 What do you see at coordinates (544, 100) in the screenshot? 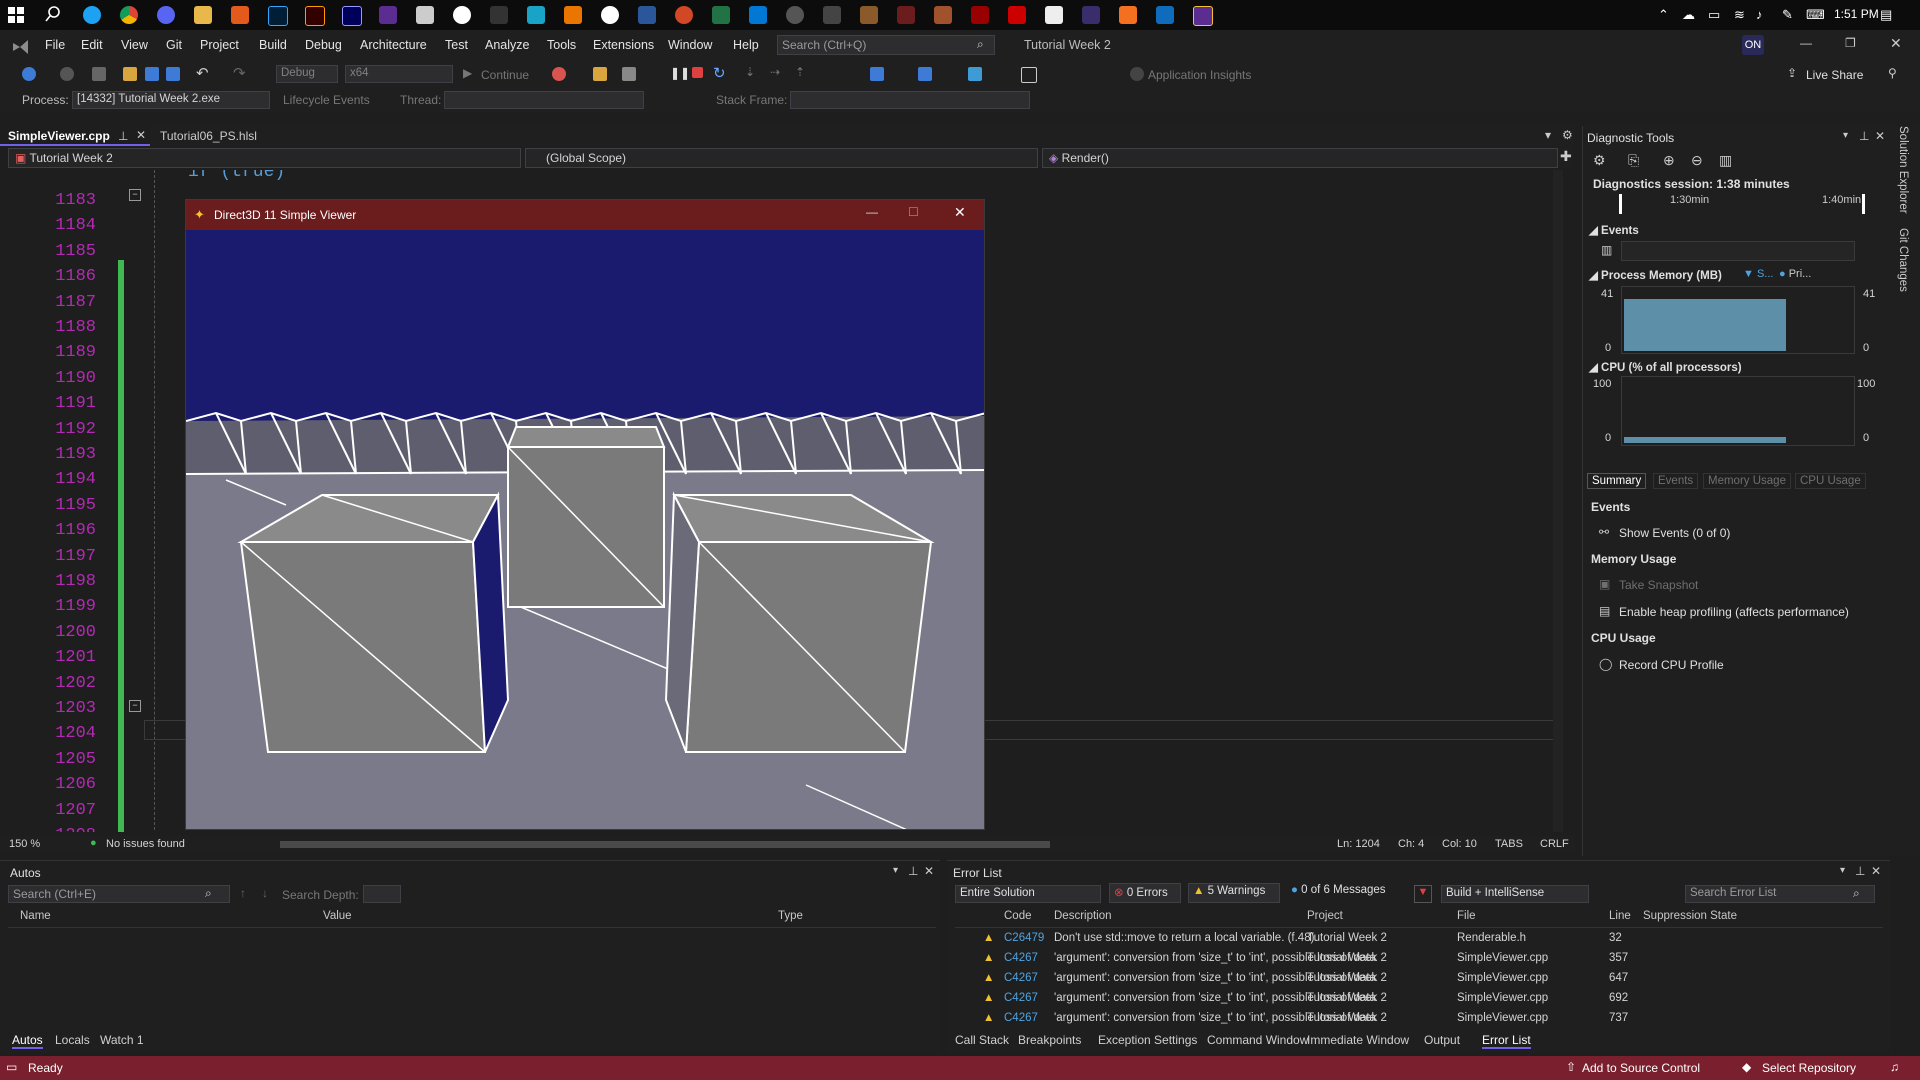
I see `thread-select` at bounding box center [544, 100].